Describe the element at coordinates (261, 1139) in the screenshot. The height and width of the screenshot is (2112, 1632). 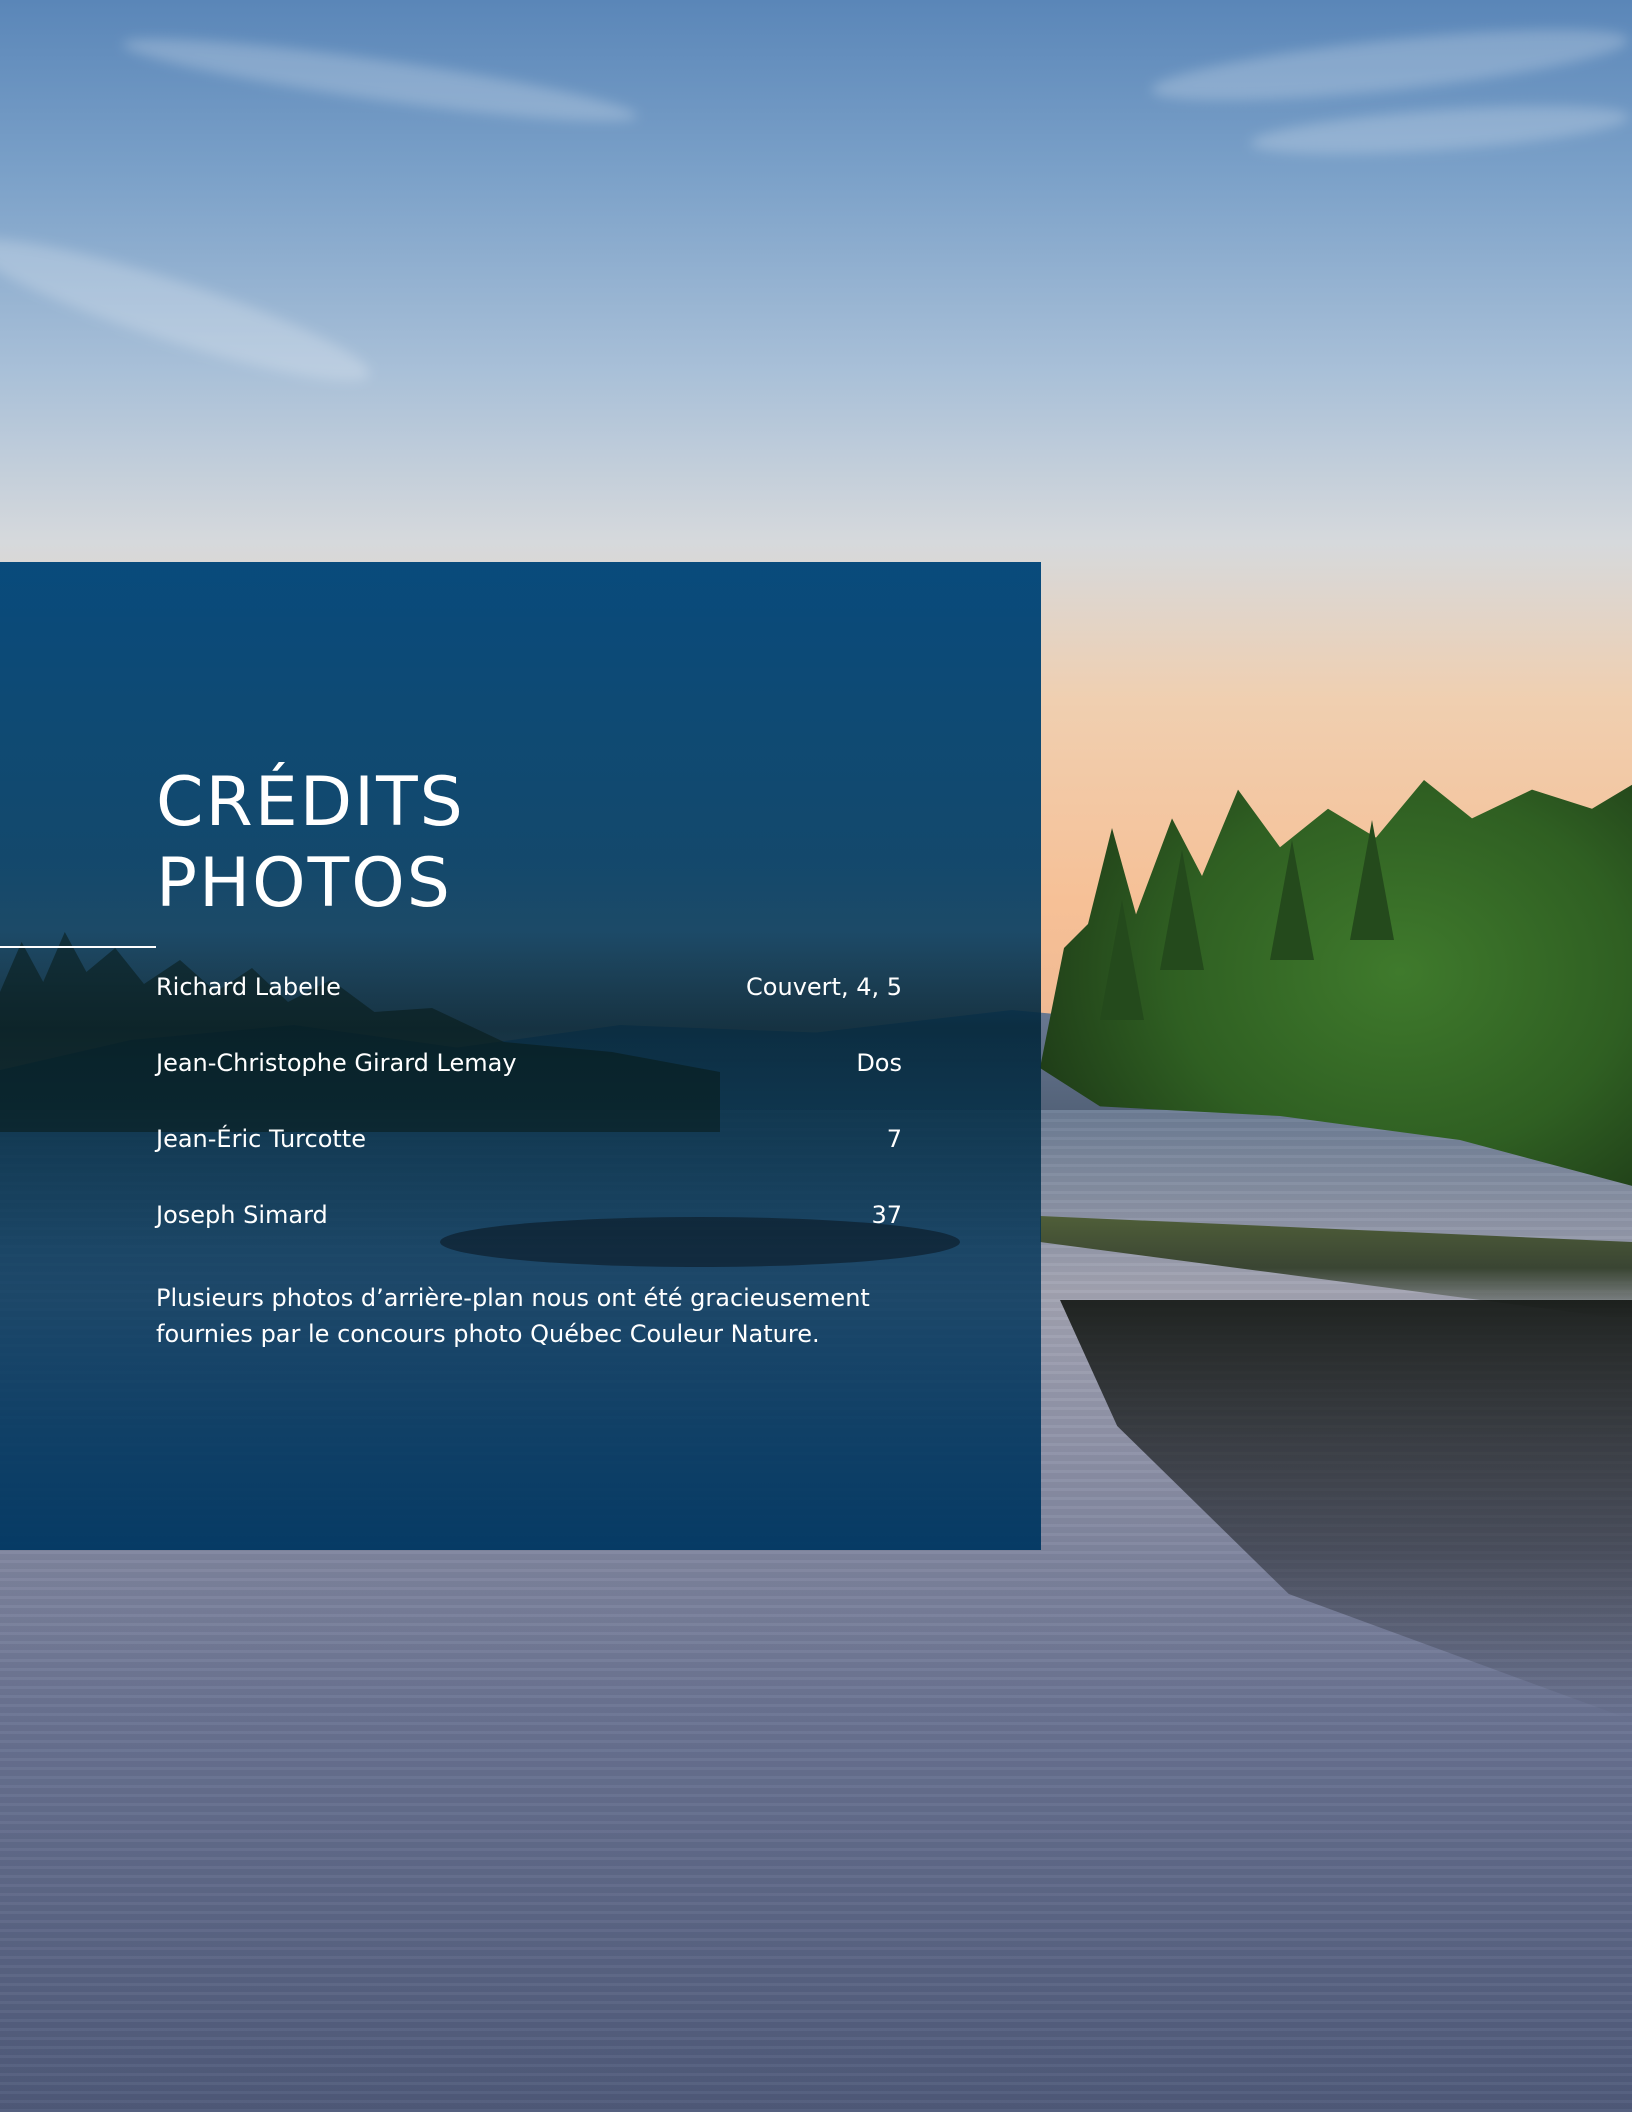
I see `photographer-name: Jean-Éric Turcotte` at that location.